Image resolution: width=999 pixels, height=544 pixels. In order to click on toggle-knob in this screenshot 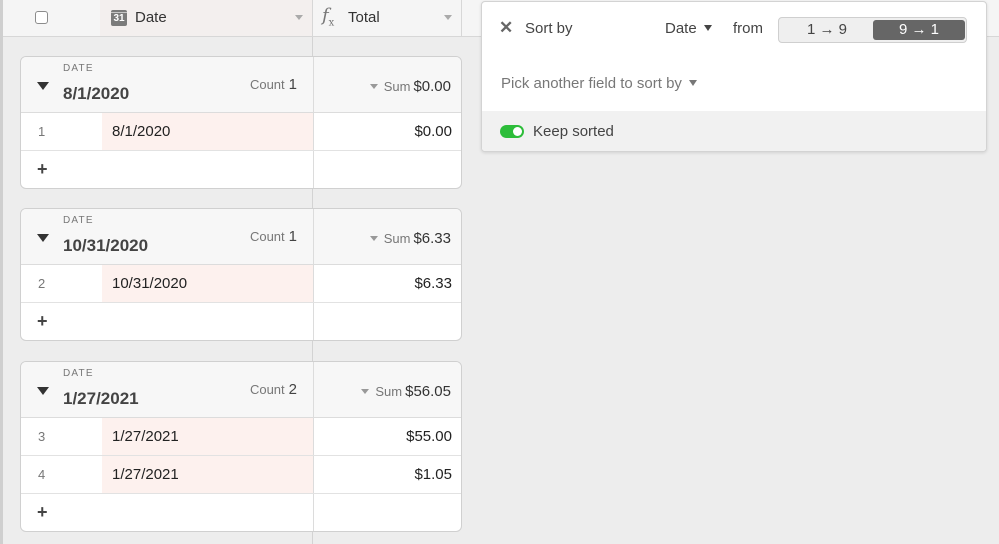, I will do `click(517, 131)`.